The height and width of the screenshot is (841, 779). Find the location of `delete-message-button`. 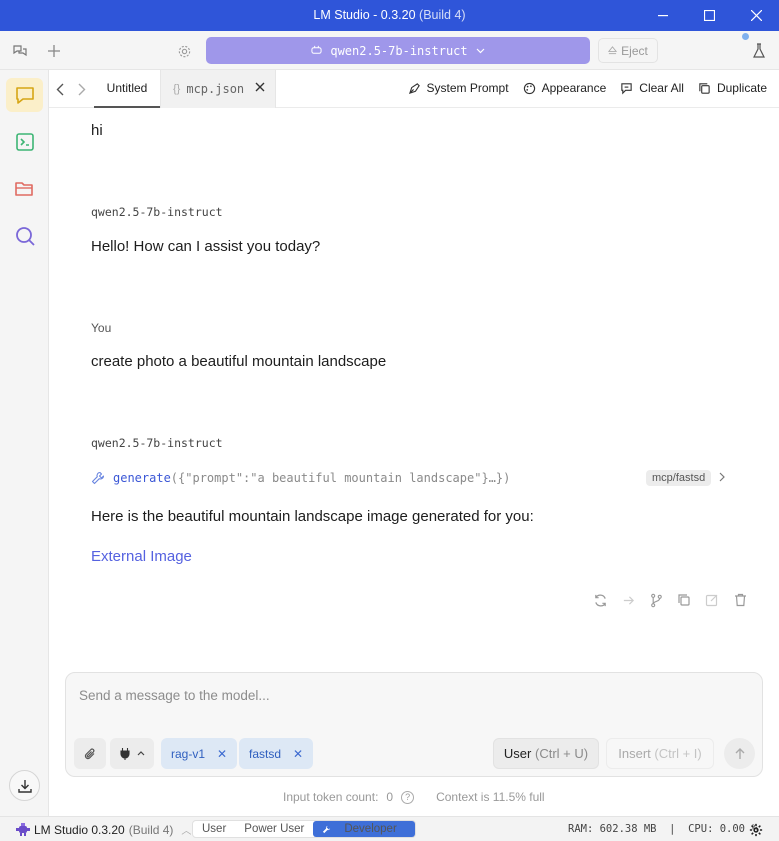

delete-message-button is located at coordinates (740, 600).